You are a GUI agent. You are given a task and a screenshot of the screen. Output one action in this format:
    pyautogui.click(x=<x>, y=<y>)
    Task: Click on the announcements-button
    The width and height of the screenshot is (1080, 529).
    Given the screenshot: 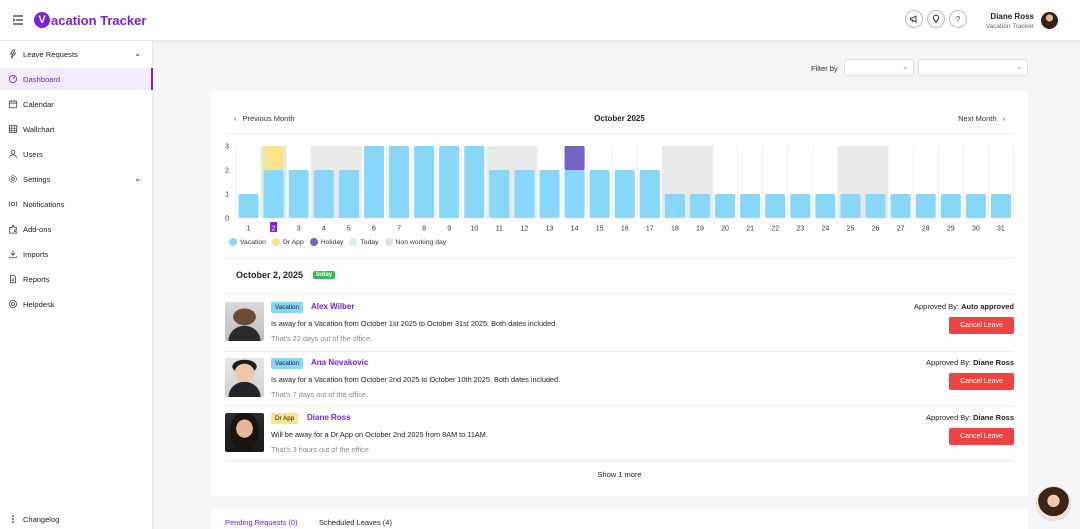 What is the action you would take?
    pyautogui.click(x=914, y=19)
    